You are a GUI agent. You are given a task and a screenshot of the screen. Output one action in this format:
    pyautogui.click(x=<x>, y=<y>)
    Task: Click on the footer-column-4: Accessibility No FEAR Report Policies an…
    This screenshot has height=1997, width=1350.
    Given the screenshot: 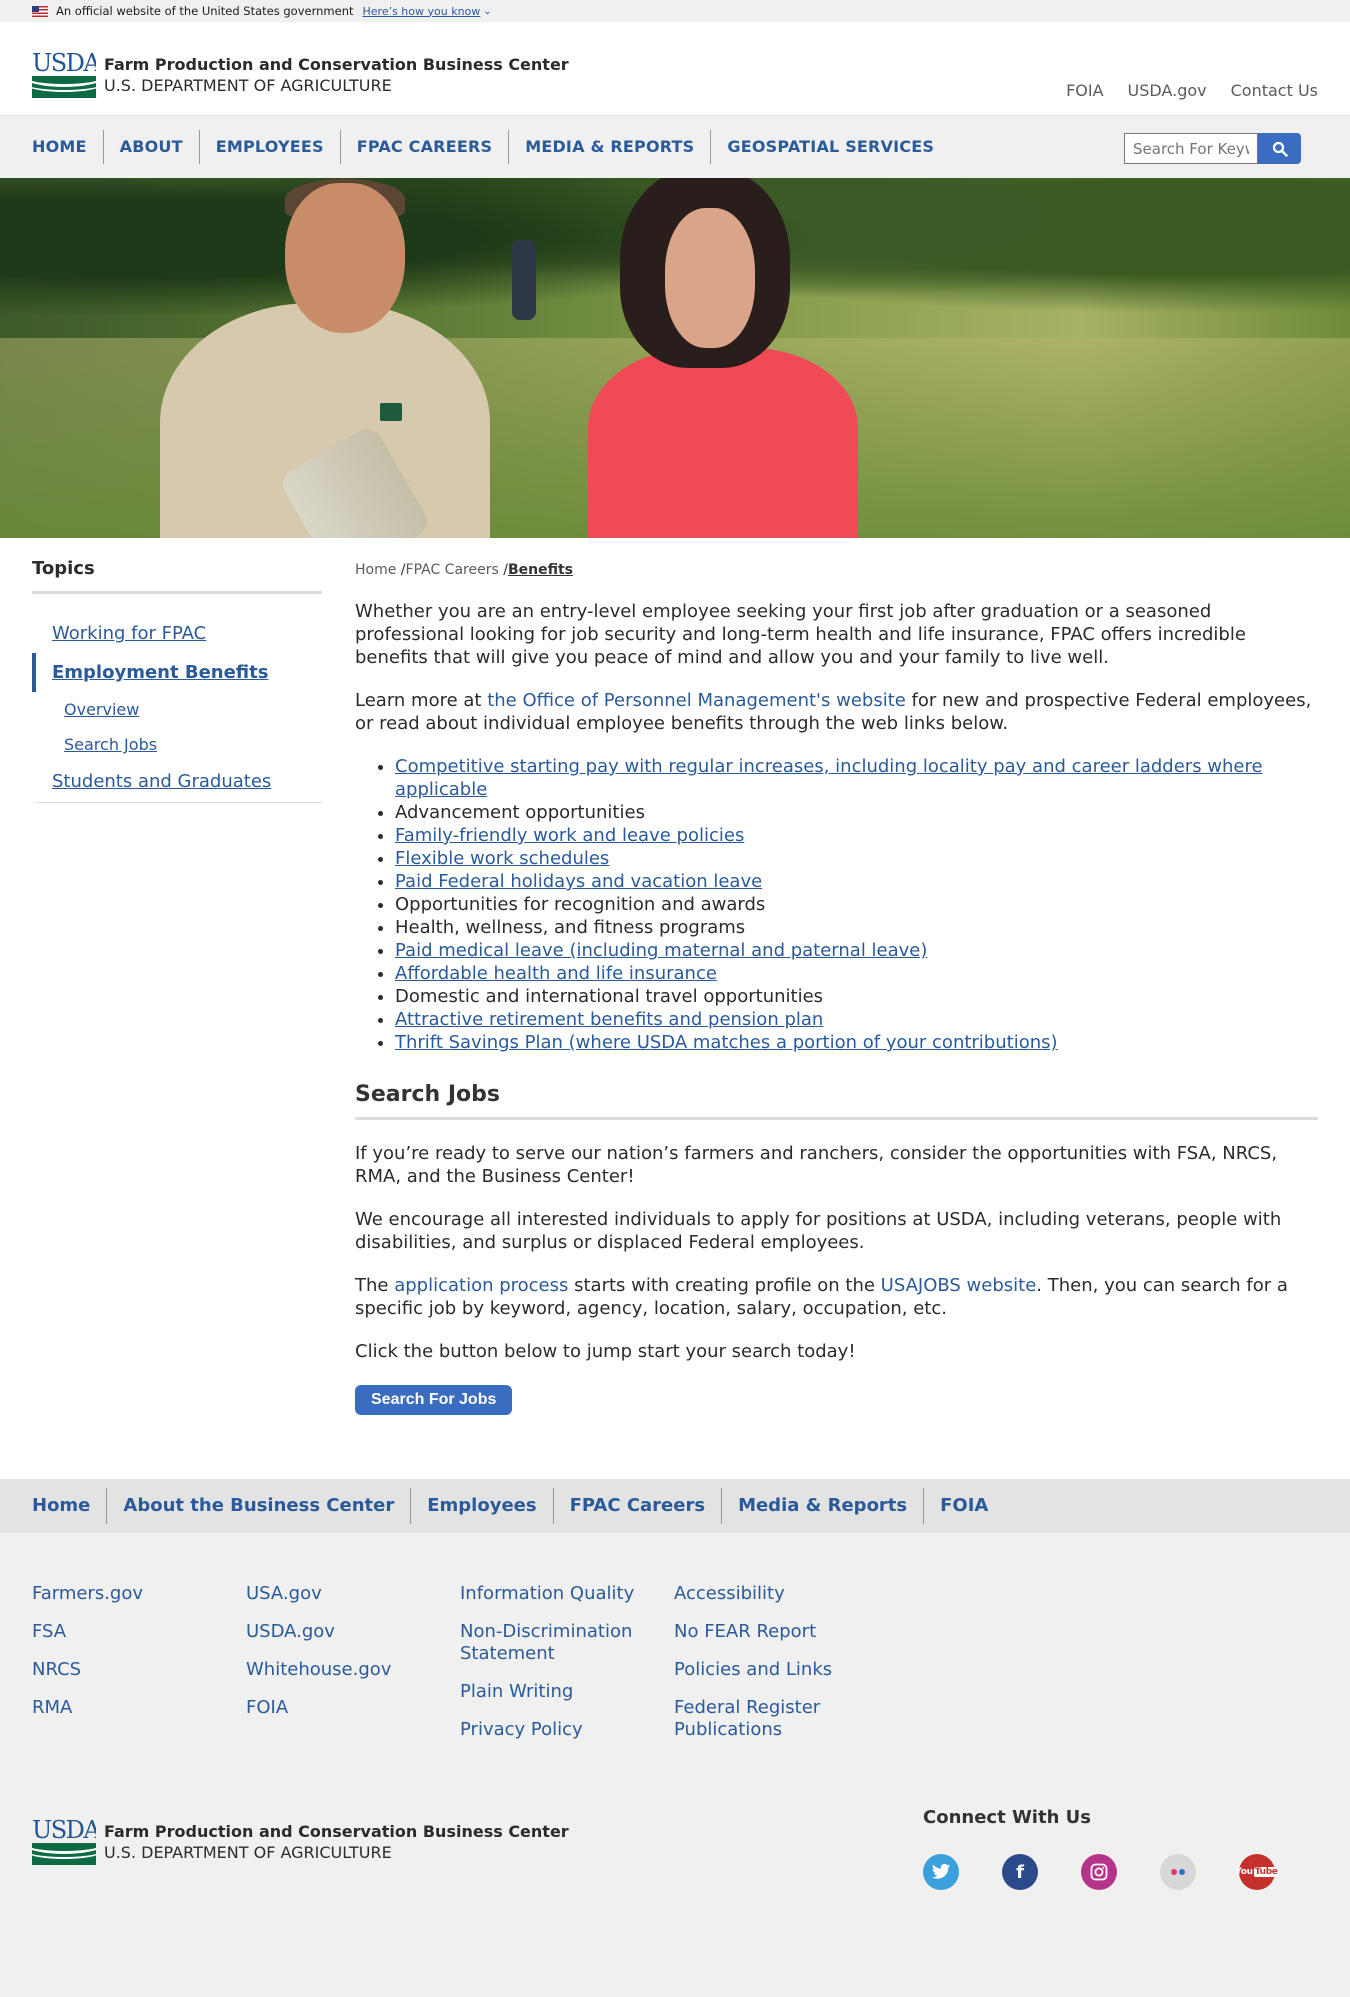 What is the action you would take?
    pyautogui.click(x=781, y=1701)
    